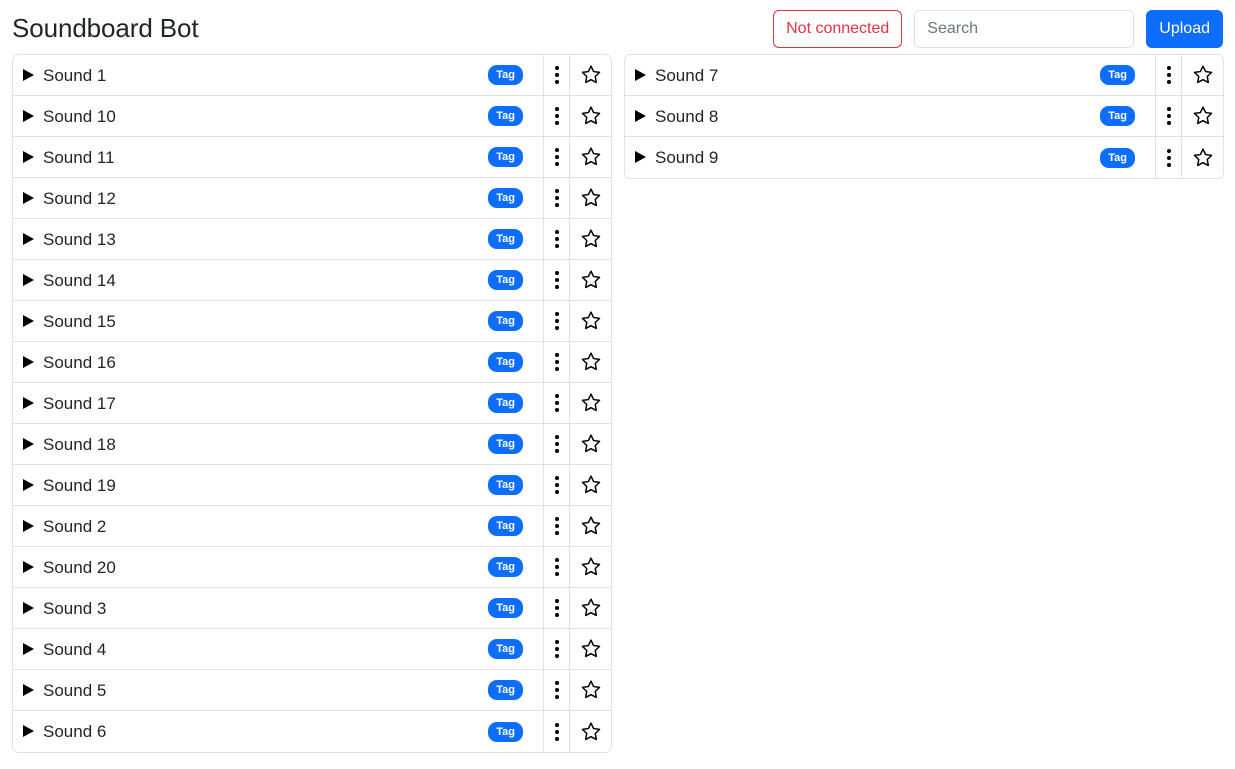 The width and height of the screenshot is (1235, 769). What do you see at coordinates (1024, 29) in the screenshot?
I see `search-input` at bounding box center [1024, 29].